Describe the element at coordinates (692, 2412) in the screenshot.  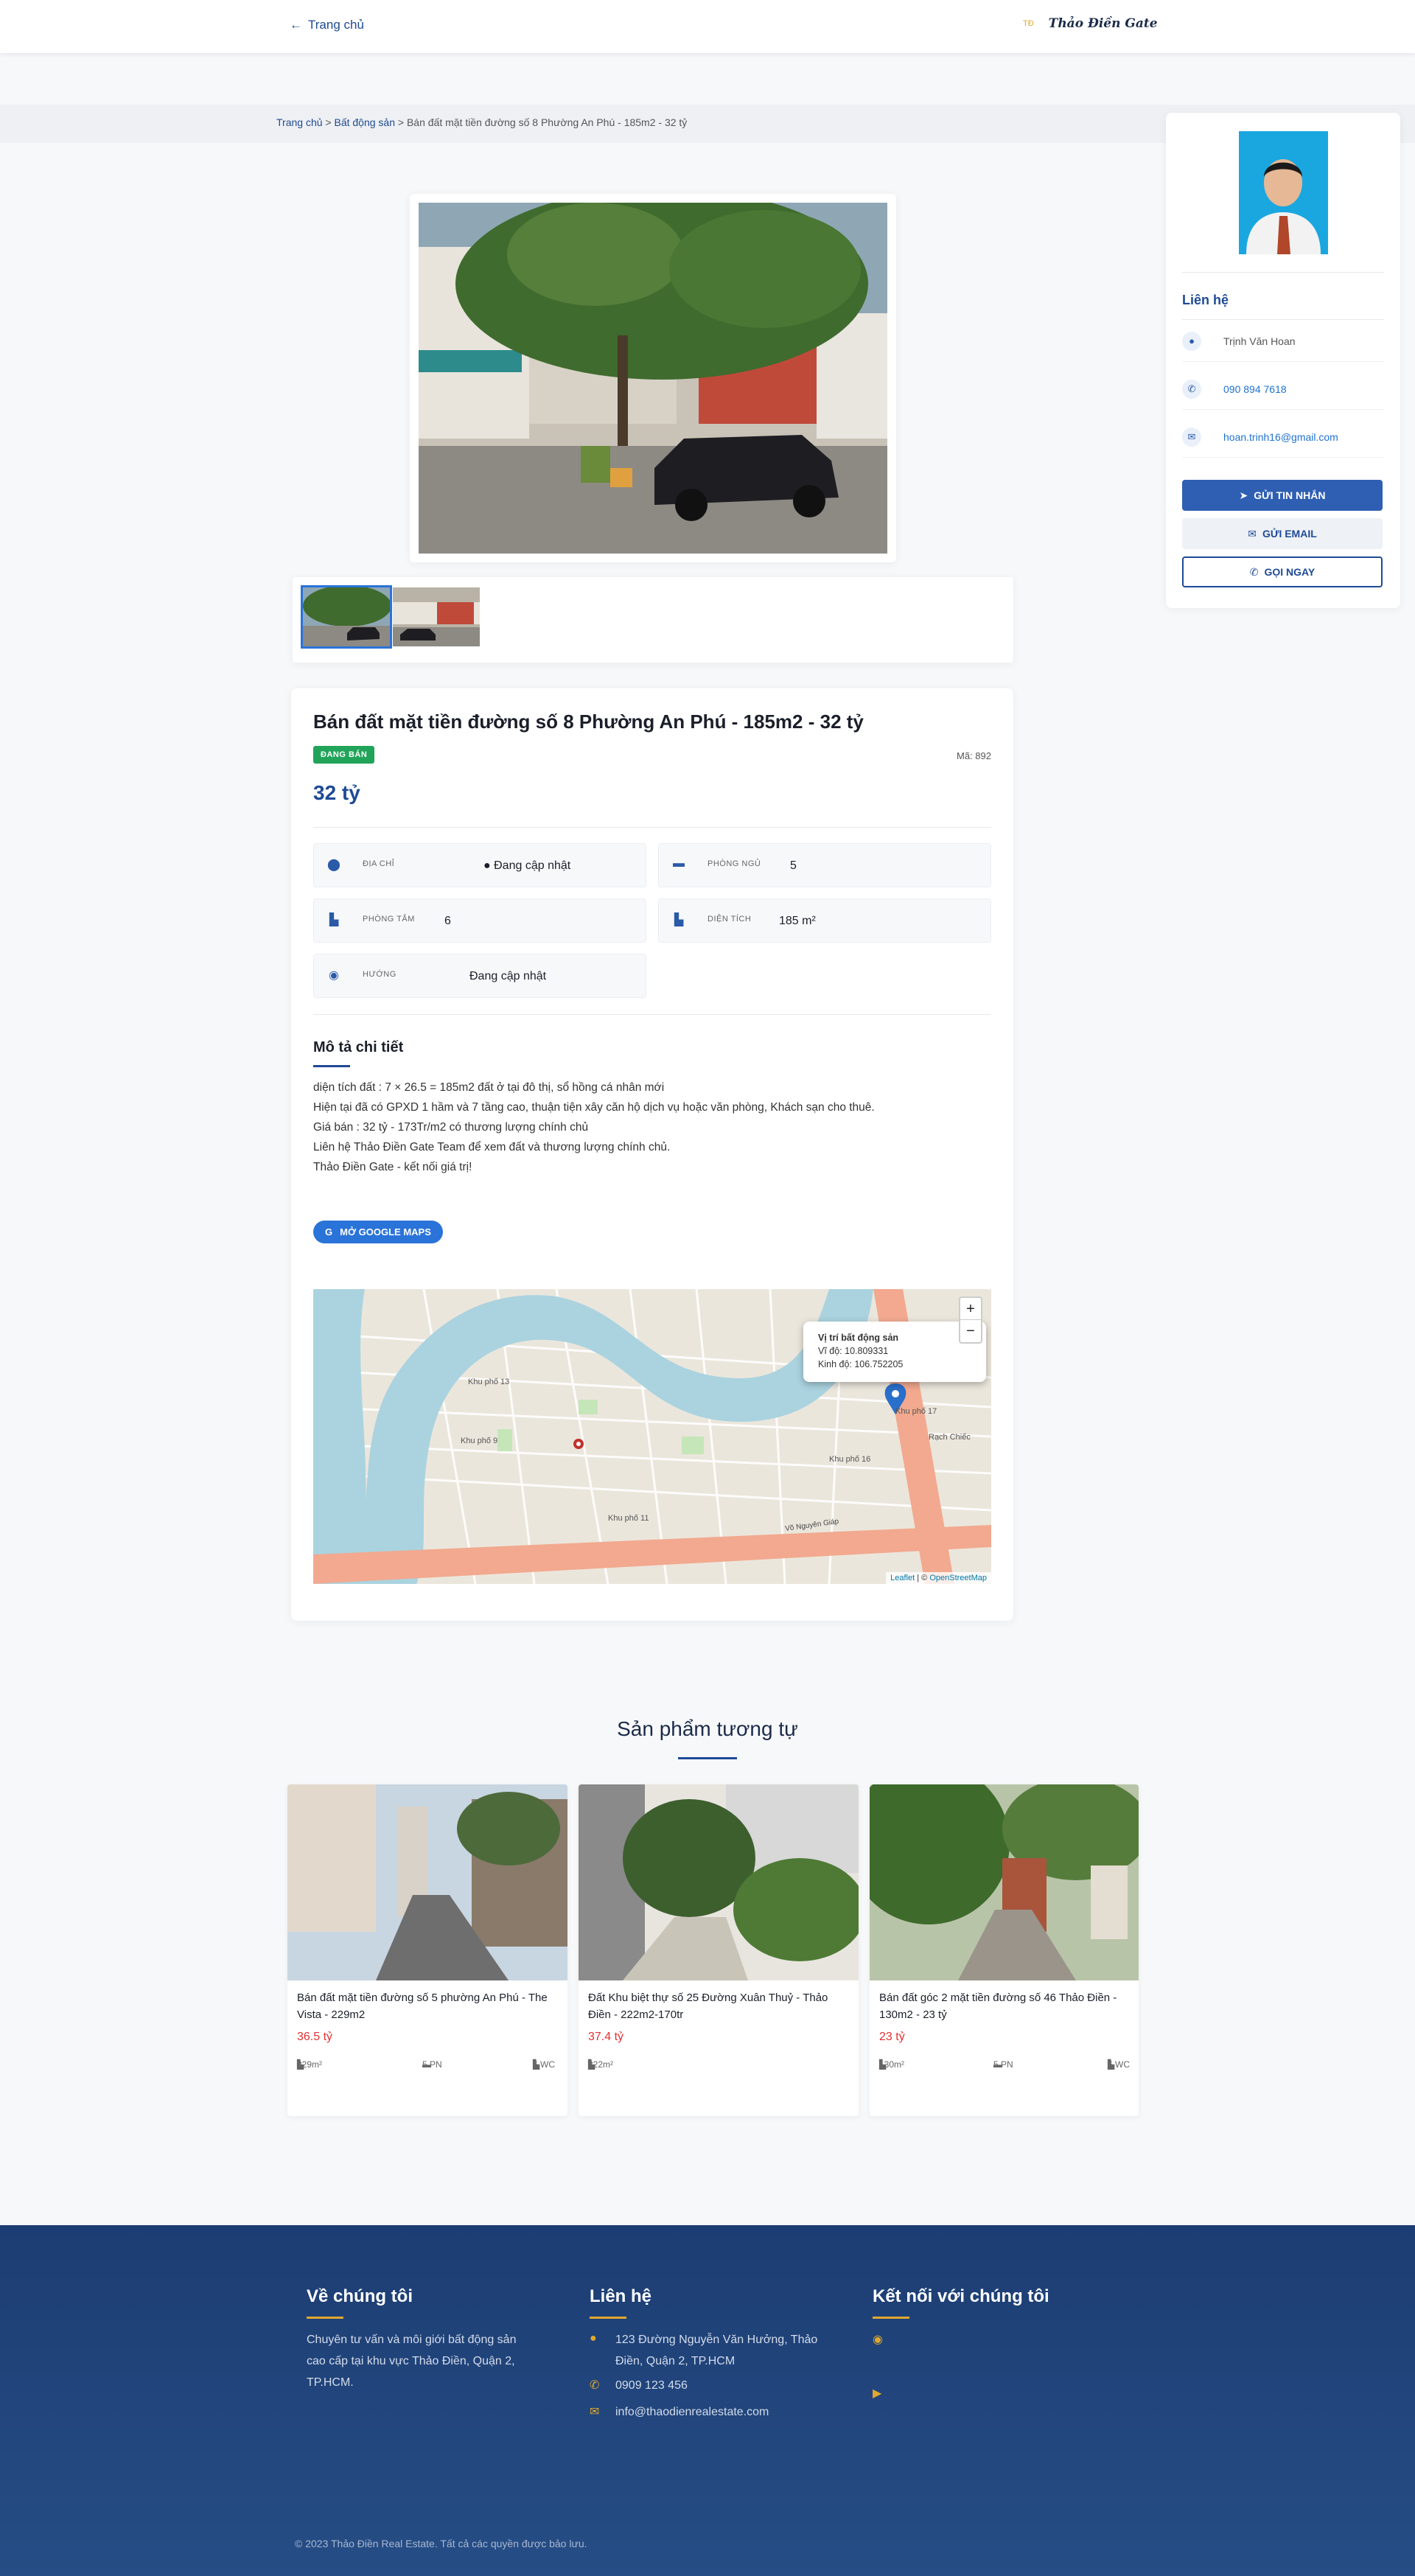
I see `footer-email: info@thaodienrealestate.com` at that location.